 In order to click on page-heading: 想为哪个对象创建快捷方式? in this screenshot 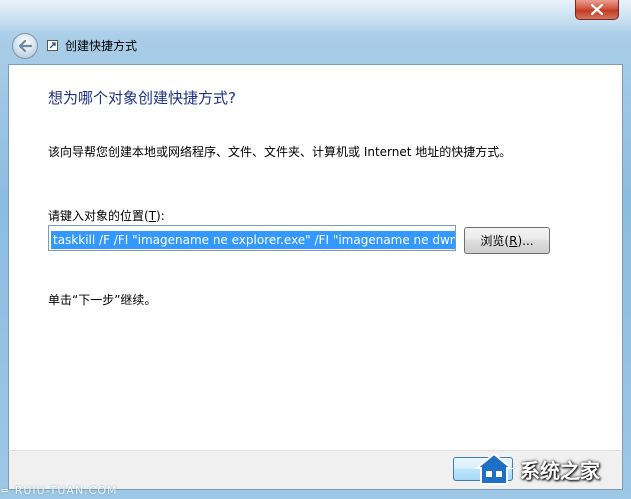, I will do `click(142, 98)`.